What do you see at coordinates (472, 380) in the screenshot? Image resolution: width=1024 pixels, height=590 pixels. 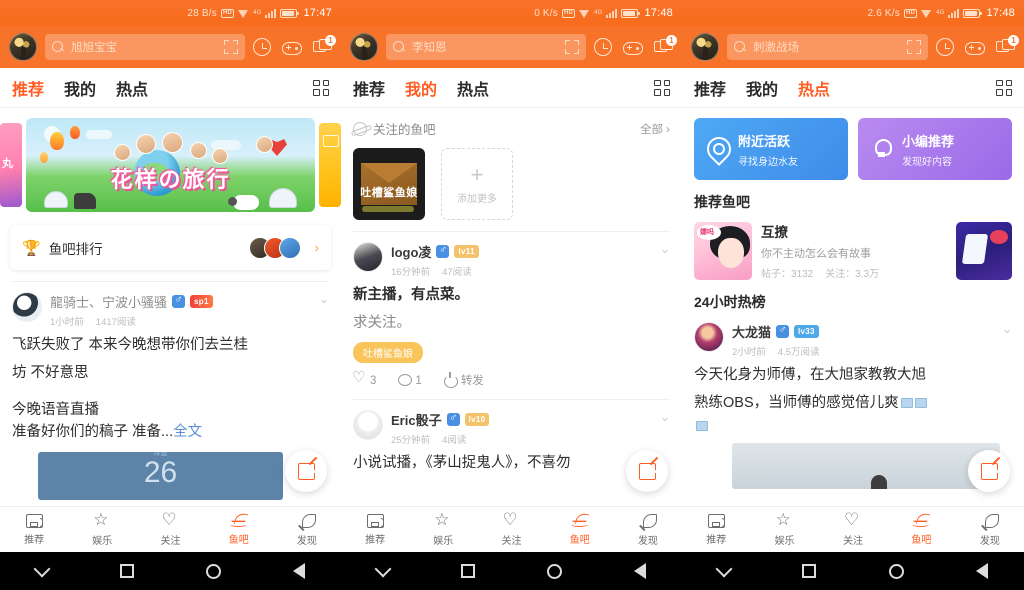 I see `share-label: 转发` at bounding box center [472, 380].